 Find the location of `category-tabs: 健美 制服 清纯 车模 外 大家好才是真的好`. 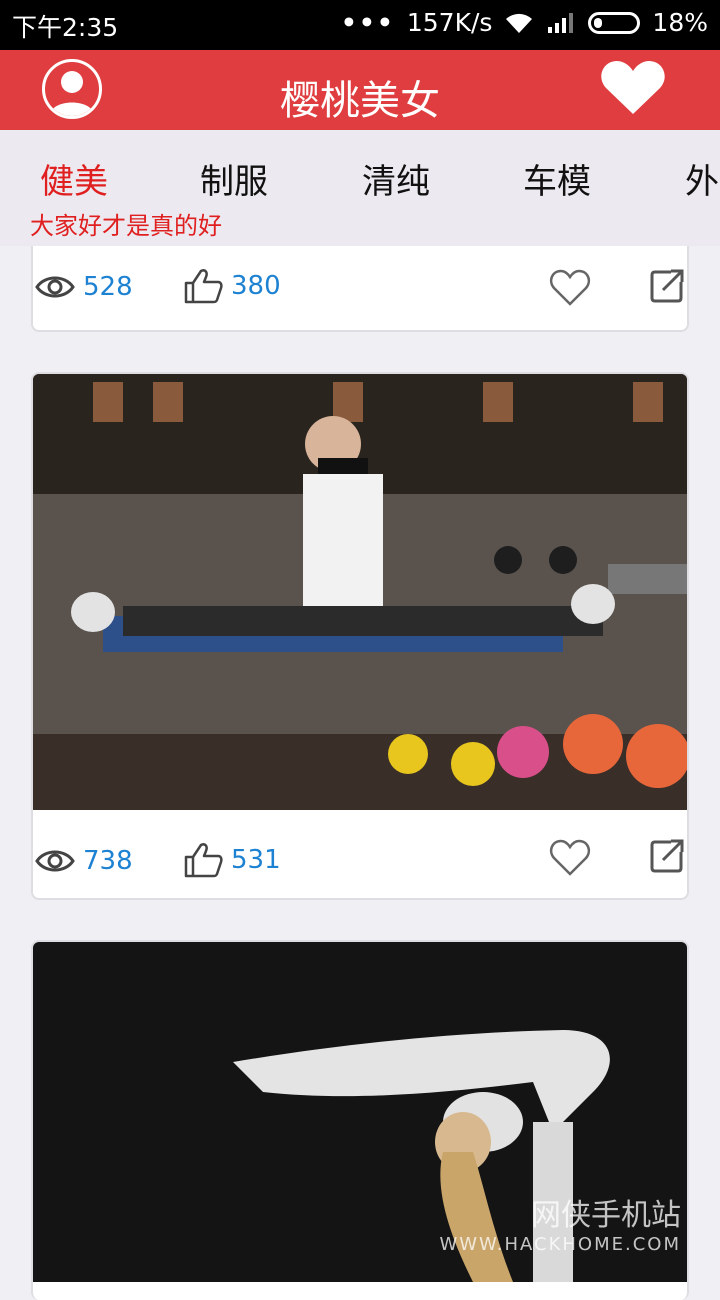

category-tabs: 健美 制服 清纯 车模 外 大家好才是真的好 is located at coordinates (360, 188).